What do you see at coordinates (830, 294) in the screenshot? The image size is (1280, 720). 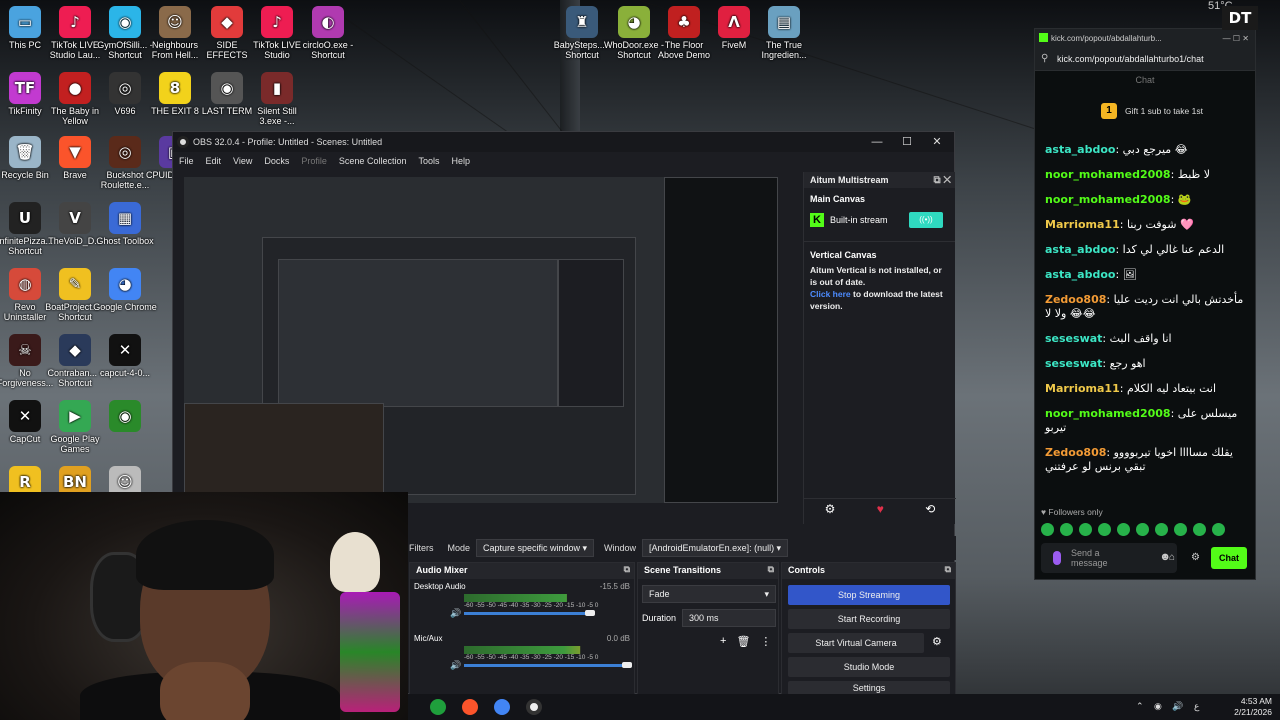 I see `click-here-link: Click here` at bounding box center [830, 294].